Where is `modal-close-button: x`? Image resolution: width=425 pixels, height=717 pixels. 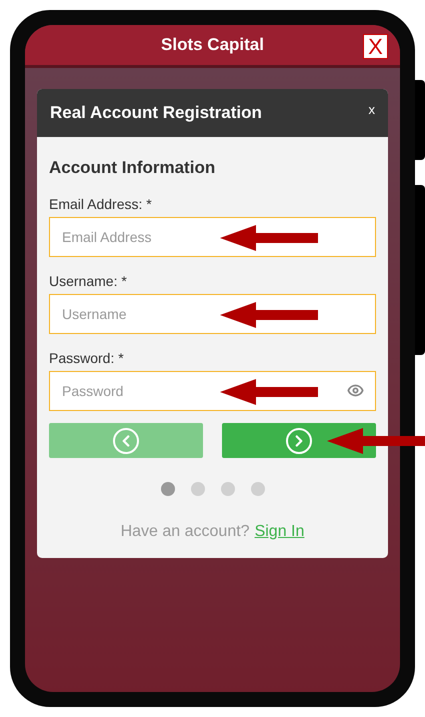
modal-close-button: x is located at coordinates (371, 110).